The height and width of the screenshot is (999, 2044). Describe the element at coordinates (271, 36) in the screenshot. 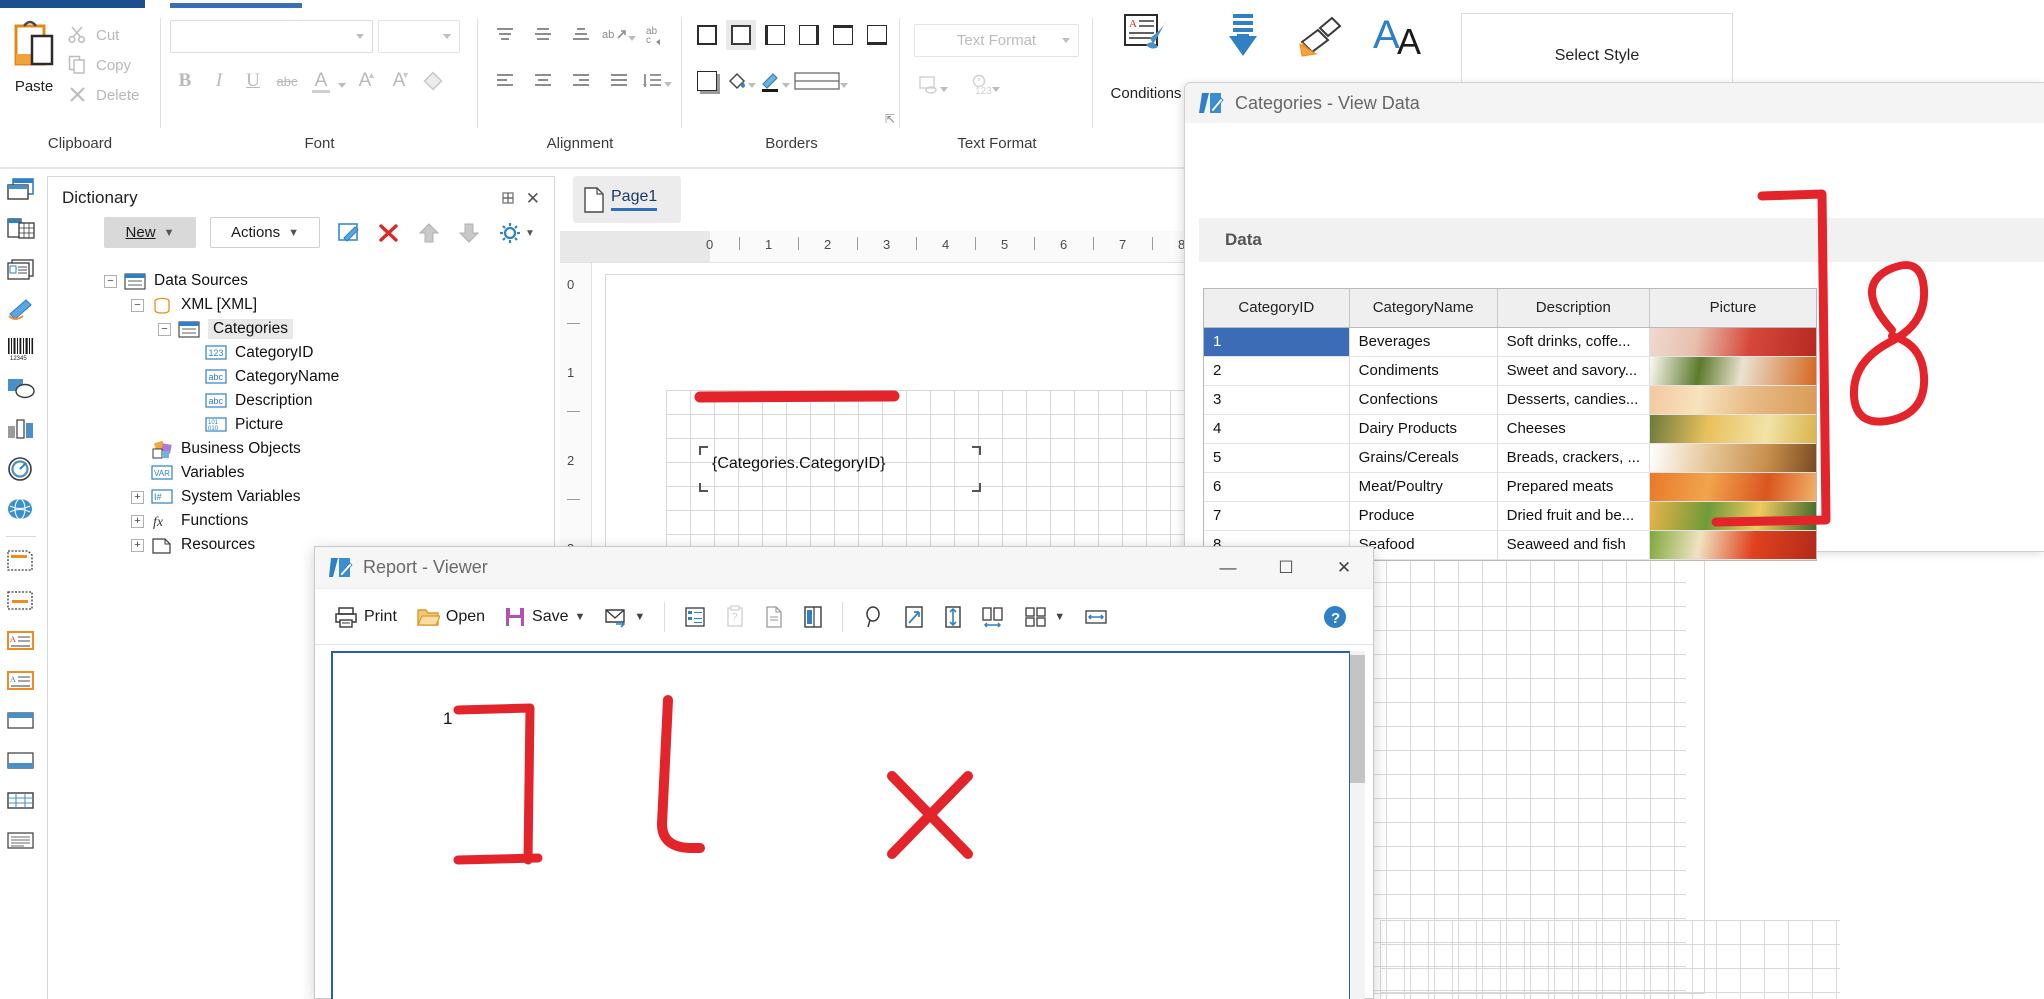

I see `font-name-combo` at that location.